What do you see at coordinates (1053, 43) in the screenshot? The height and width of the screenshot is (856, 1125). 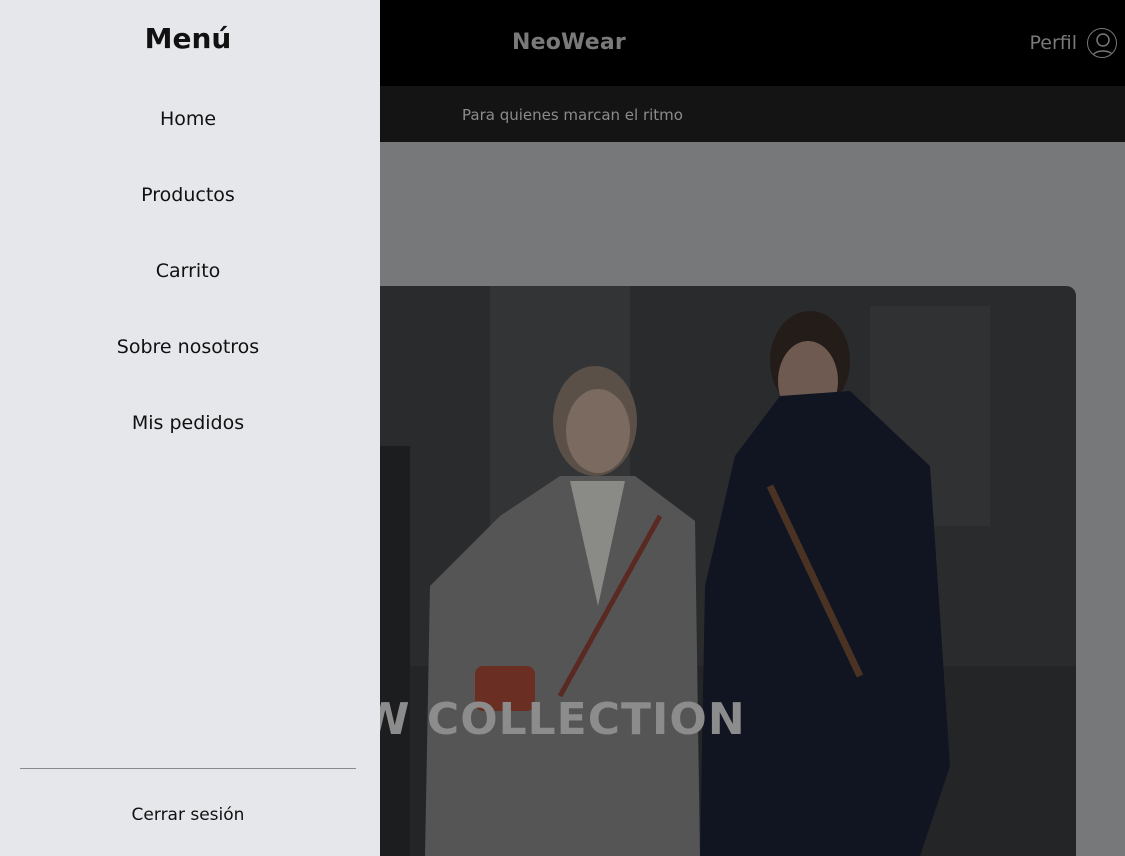 I see `profile-label: Perfil` at bounding box center [1053, 43].